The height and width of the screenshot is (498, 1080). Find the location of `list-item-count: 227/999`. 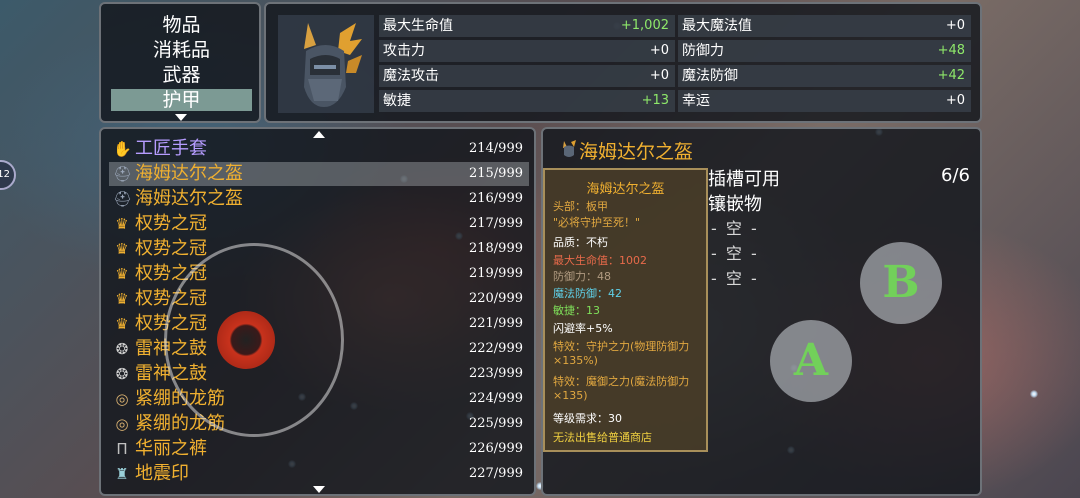

list-item-count: 227/999 is located at coordinates (495, 473).